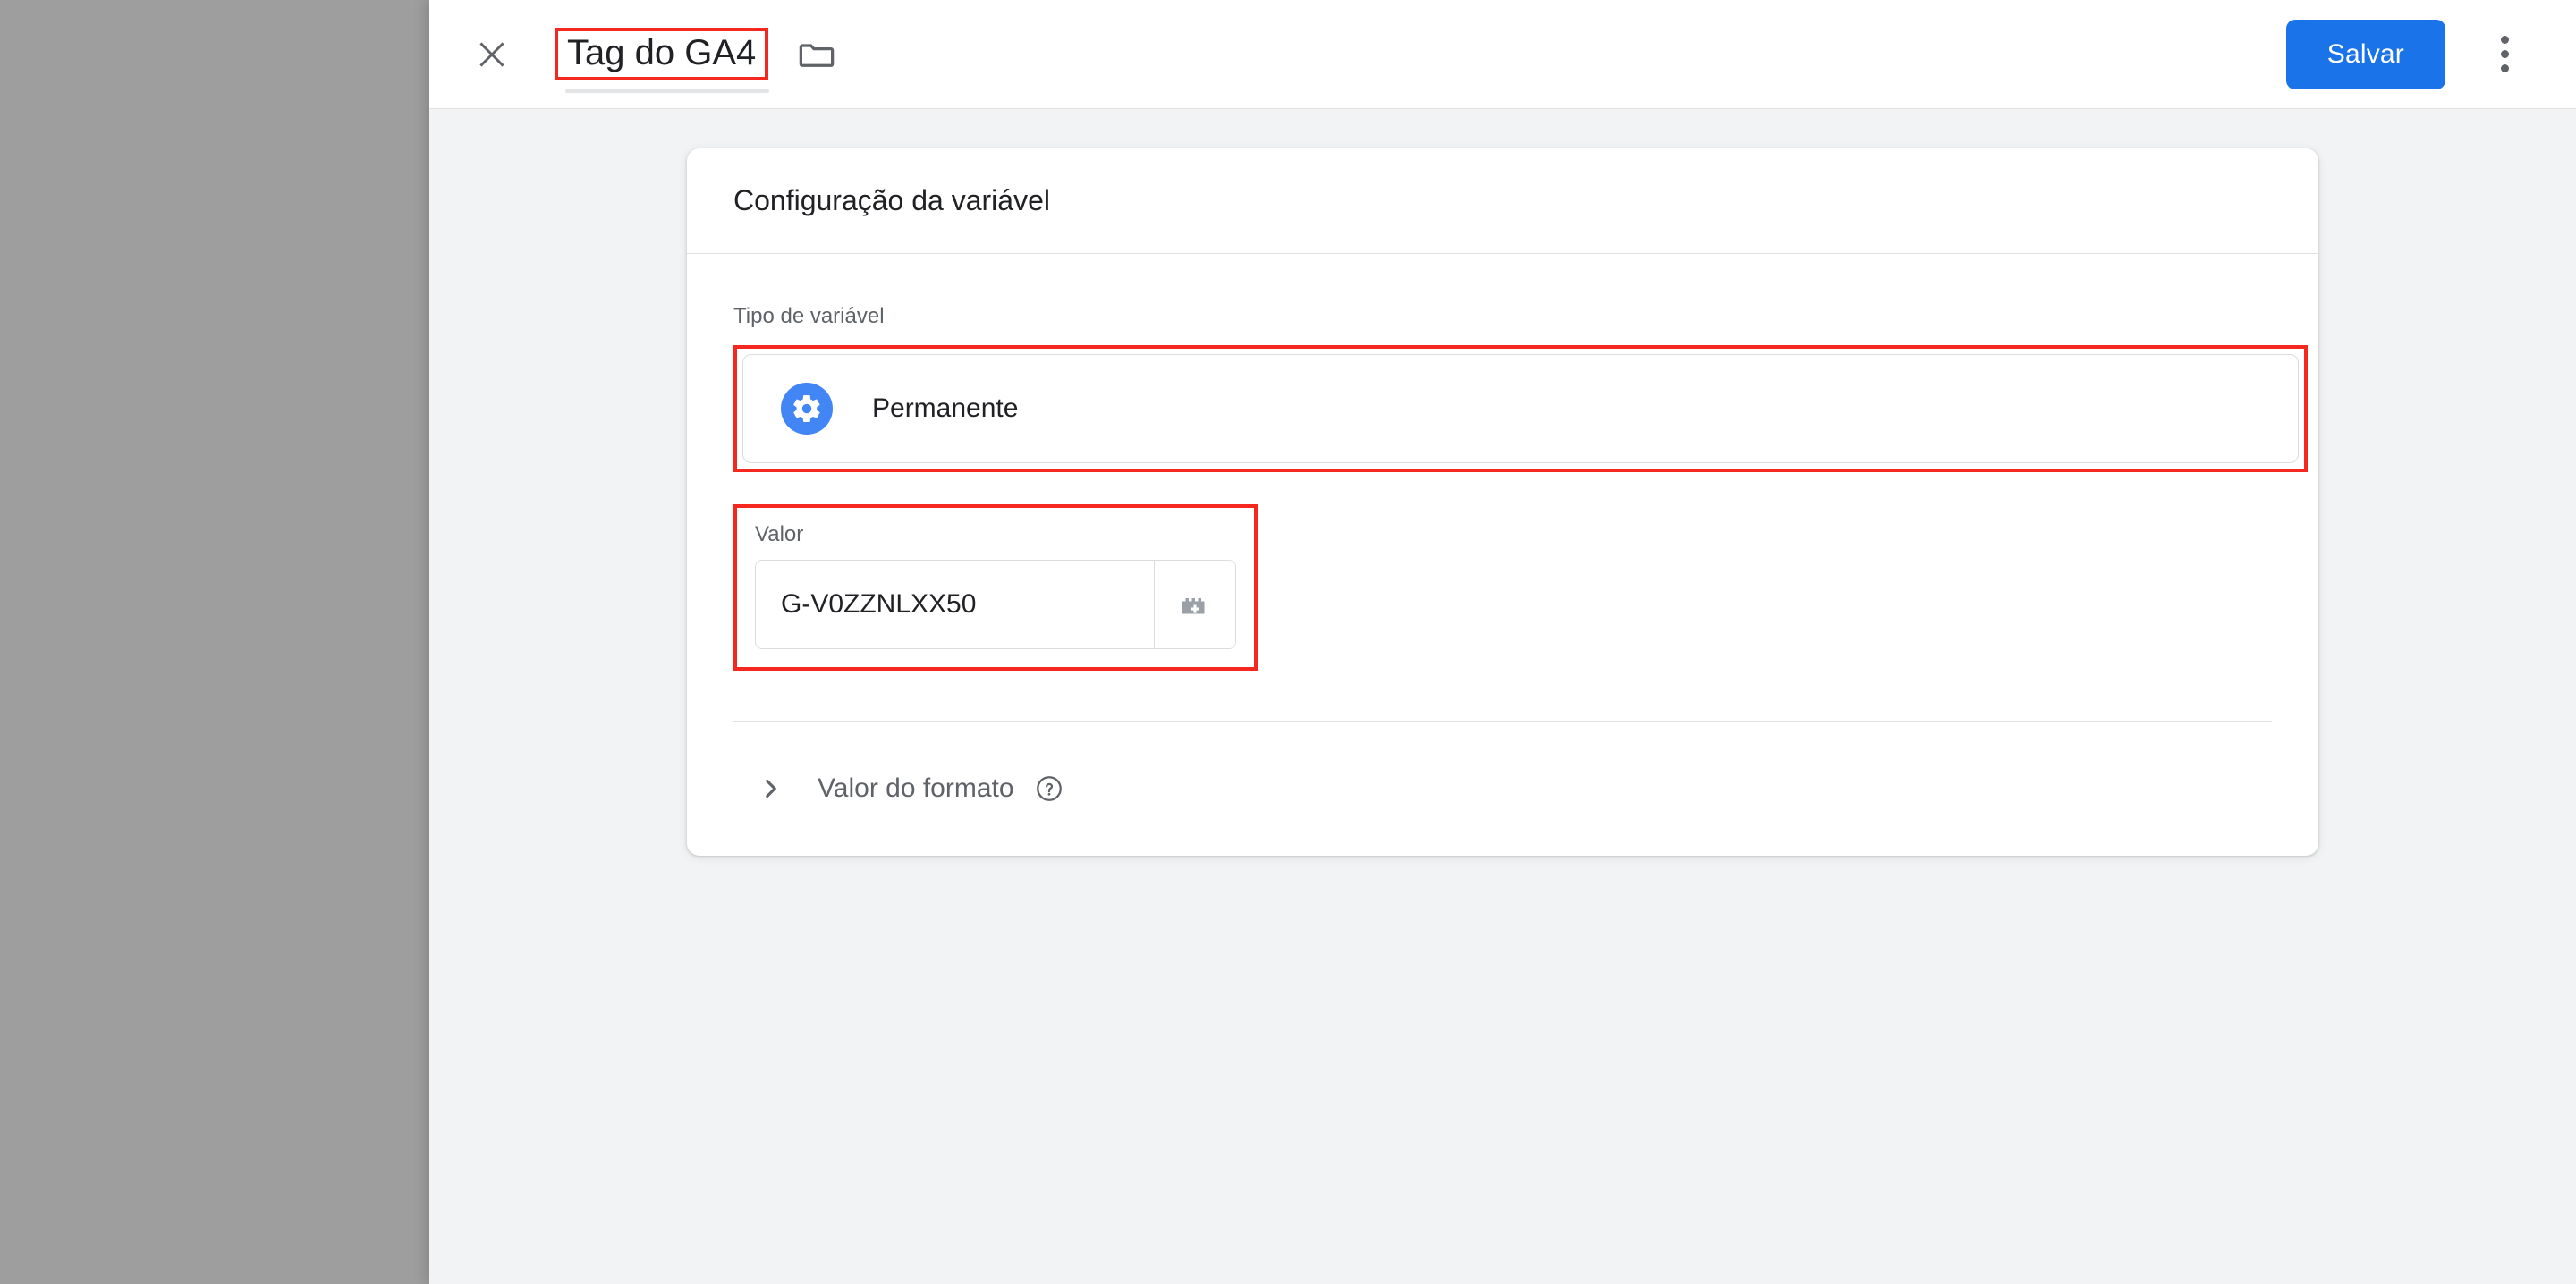 The height and width of the screenshot is (1284, 2576). I want to click on panel-header: Tag do GA4 Salvar, so click(1502, 54).